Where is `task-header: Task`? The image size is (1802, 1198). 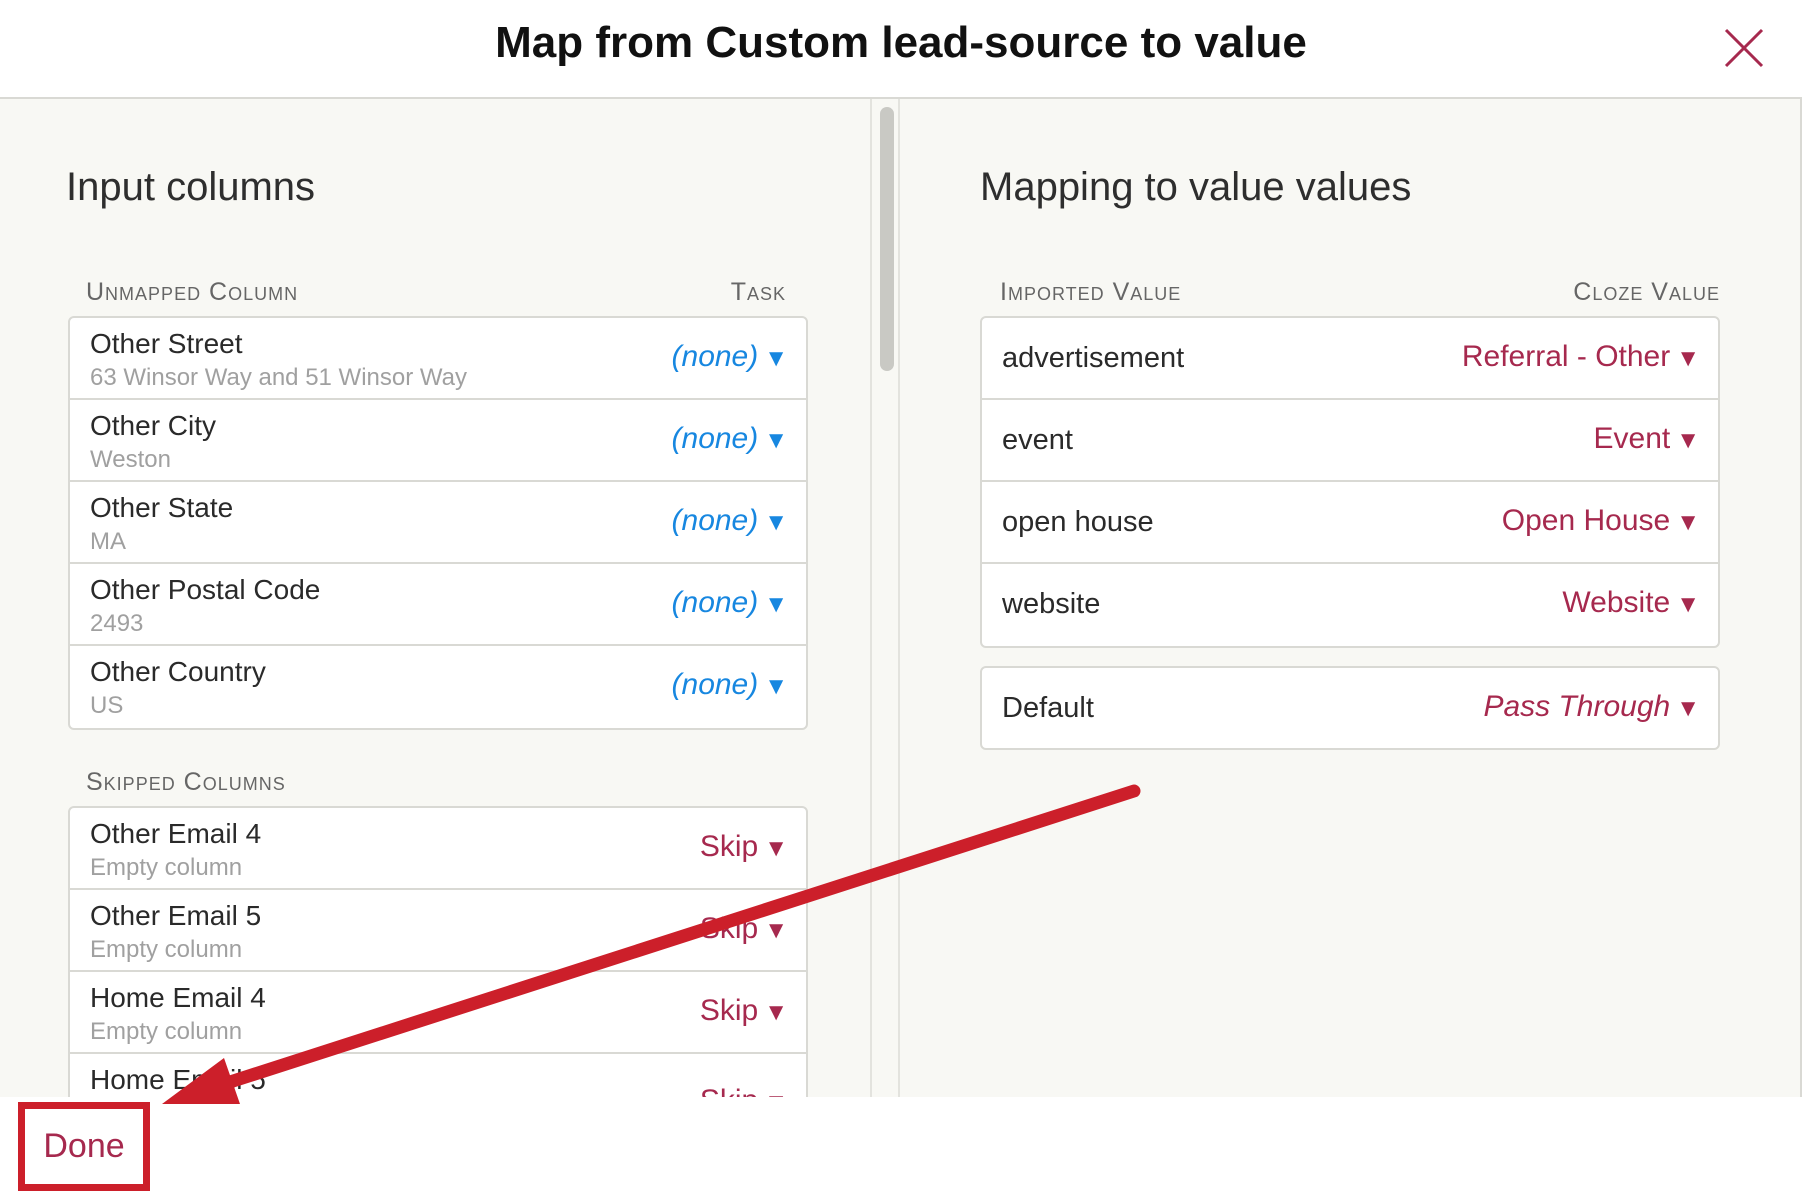 task-header: Task is located at coordinates (758, 292).